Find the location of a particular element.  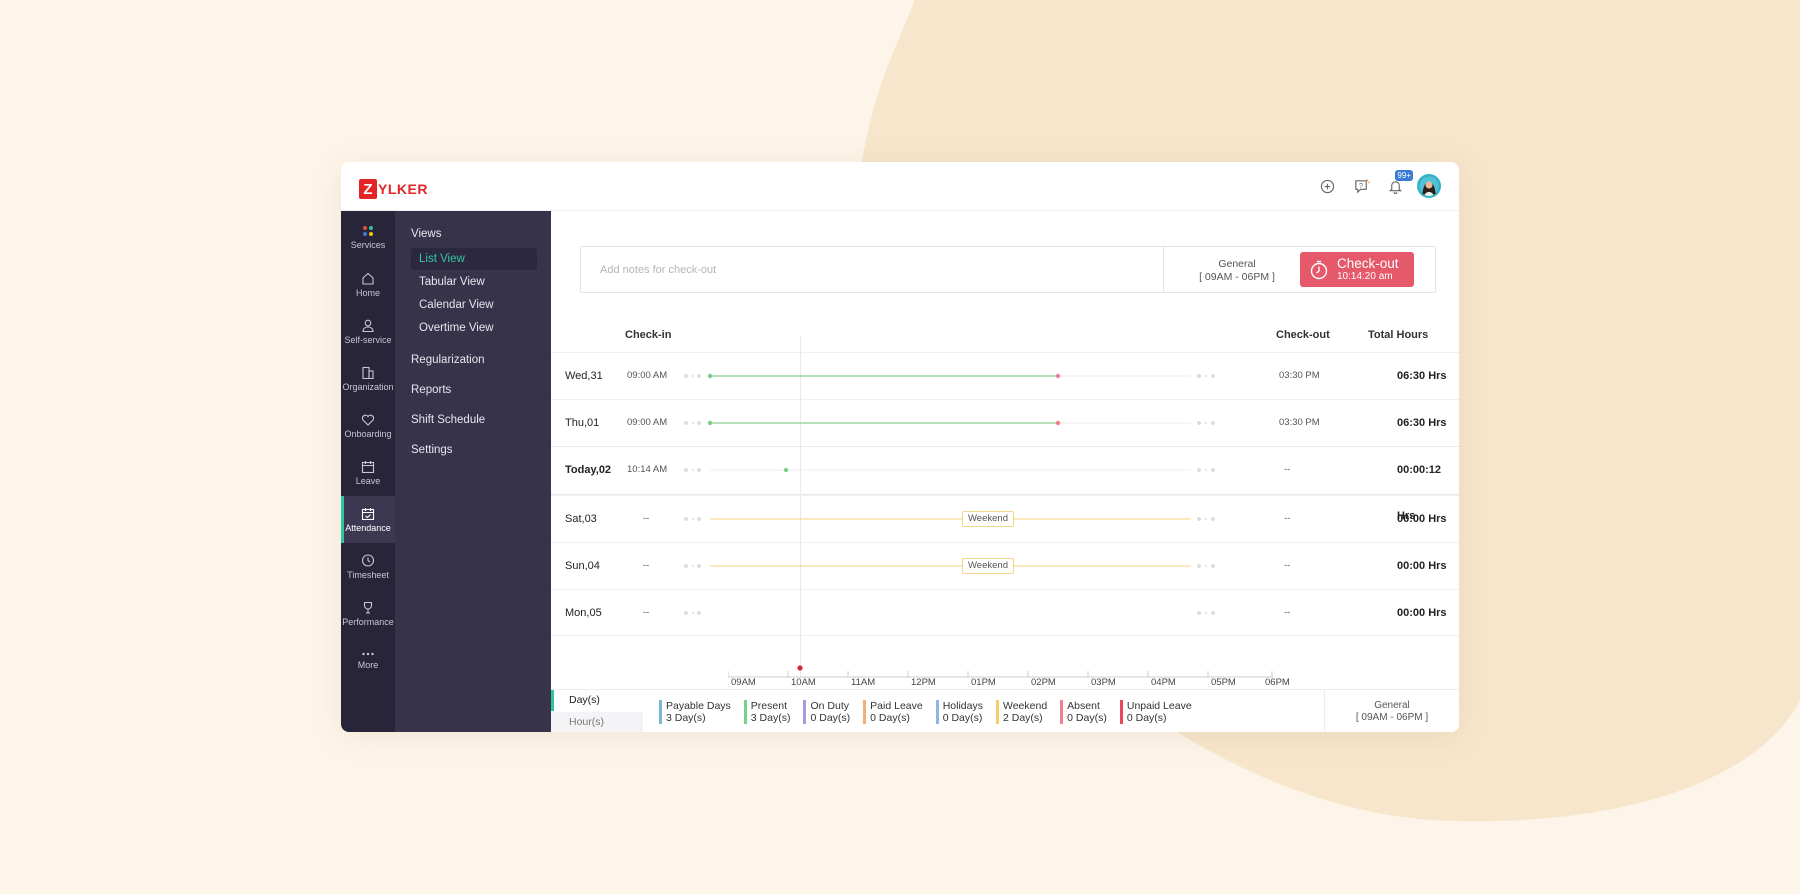

legend-label: Absent is located at coordinates (1083, 706).